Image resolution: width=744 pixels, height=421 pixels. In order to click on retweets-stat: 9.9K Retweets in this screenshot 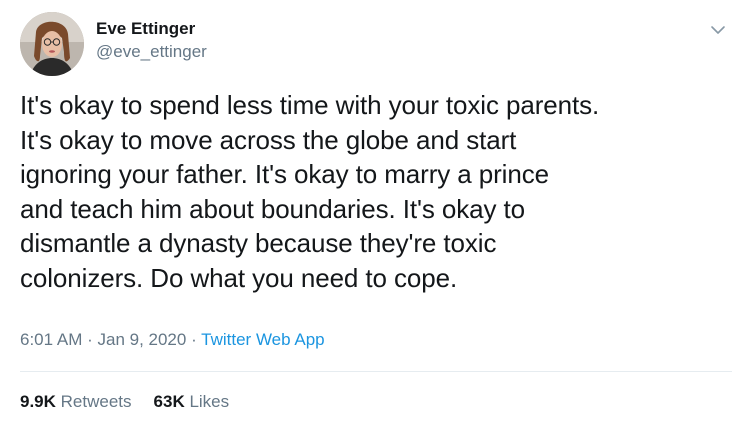, I will do `click(76, 402)`.